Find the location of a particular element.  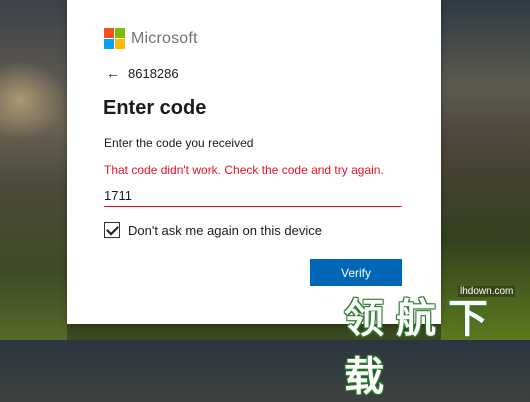

page-title: Enter code is located at coordinates (155, 108).